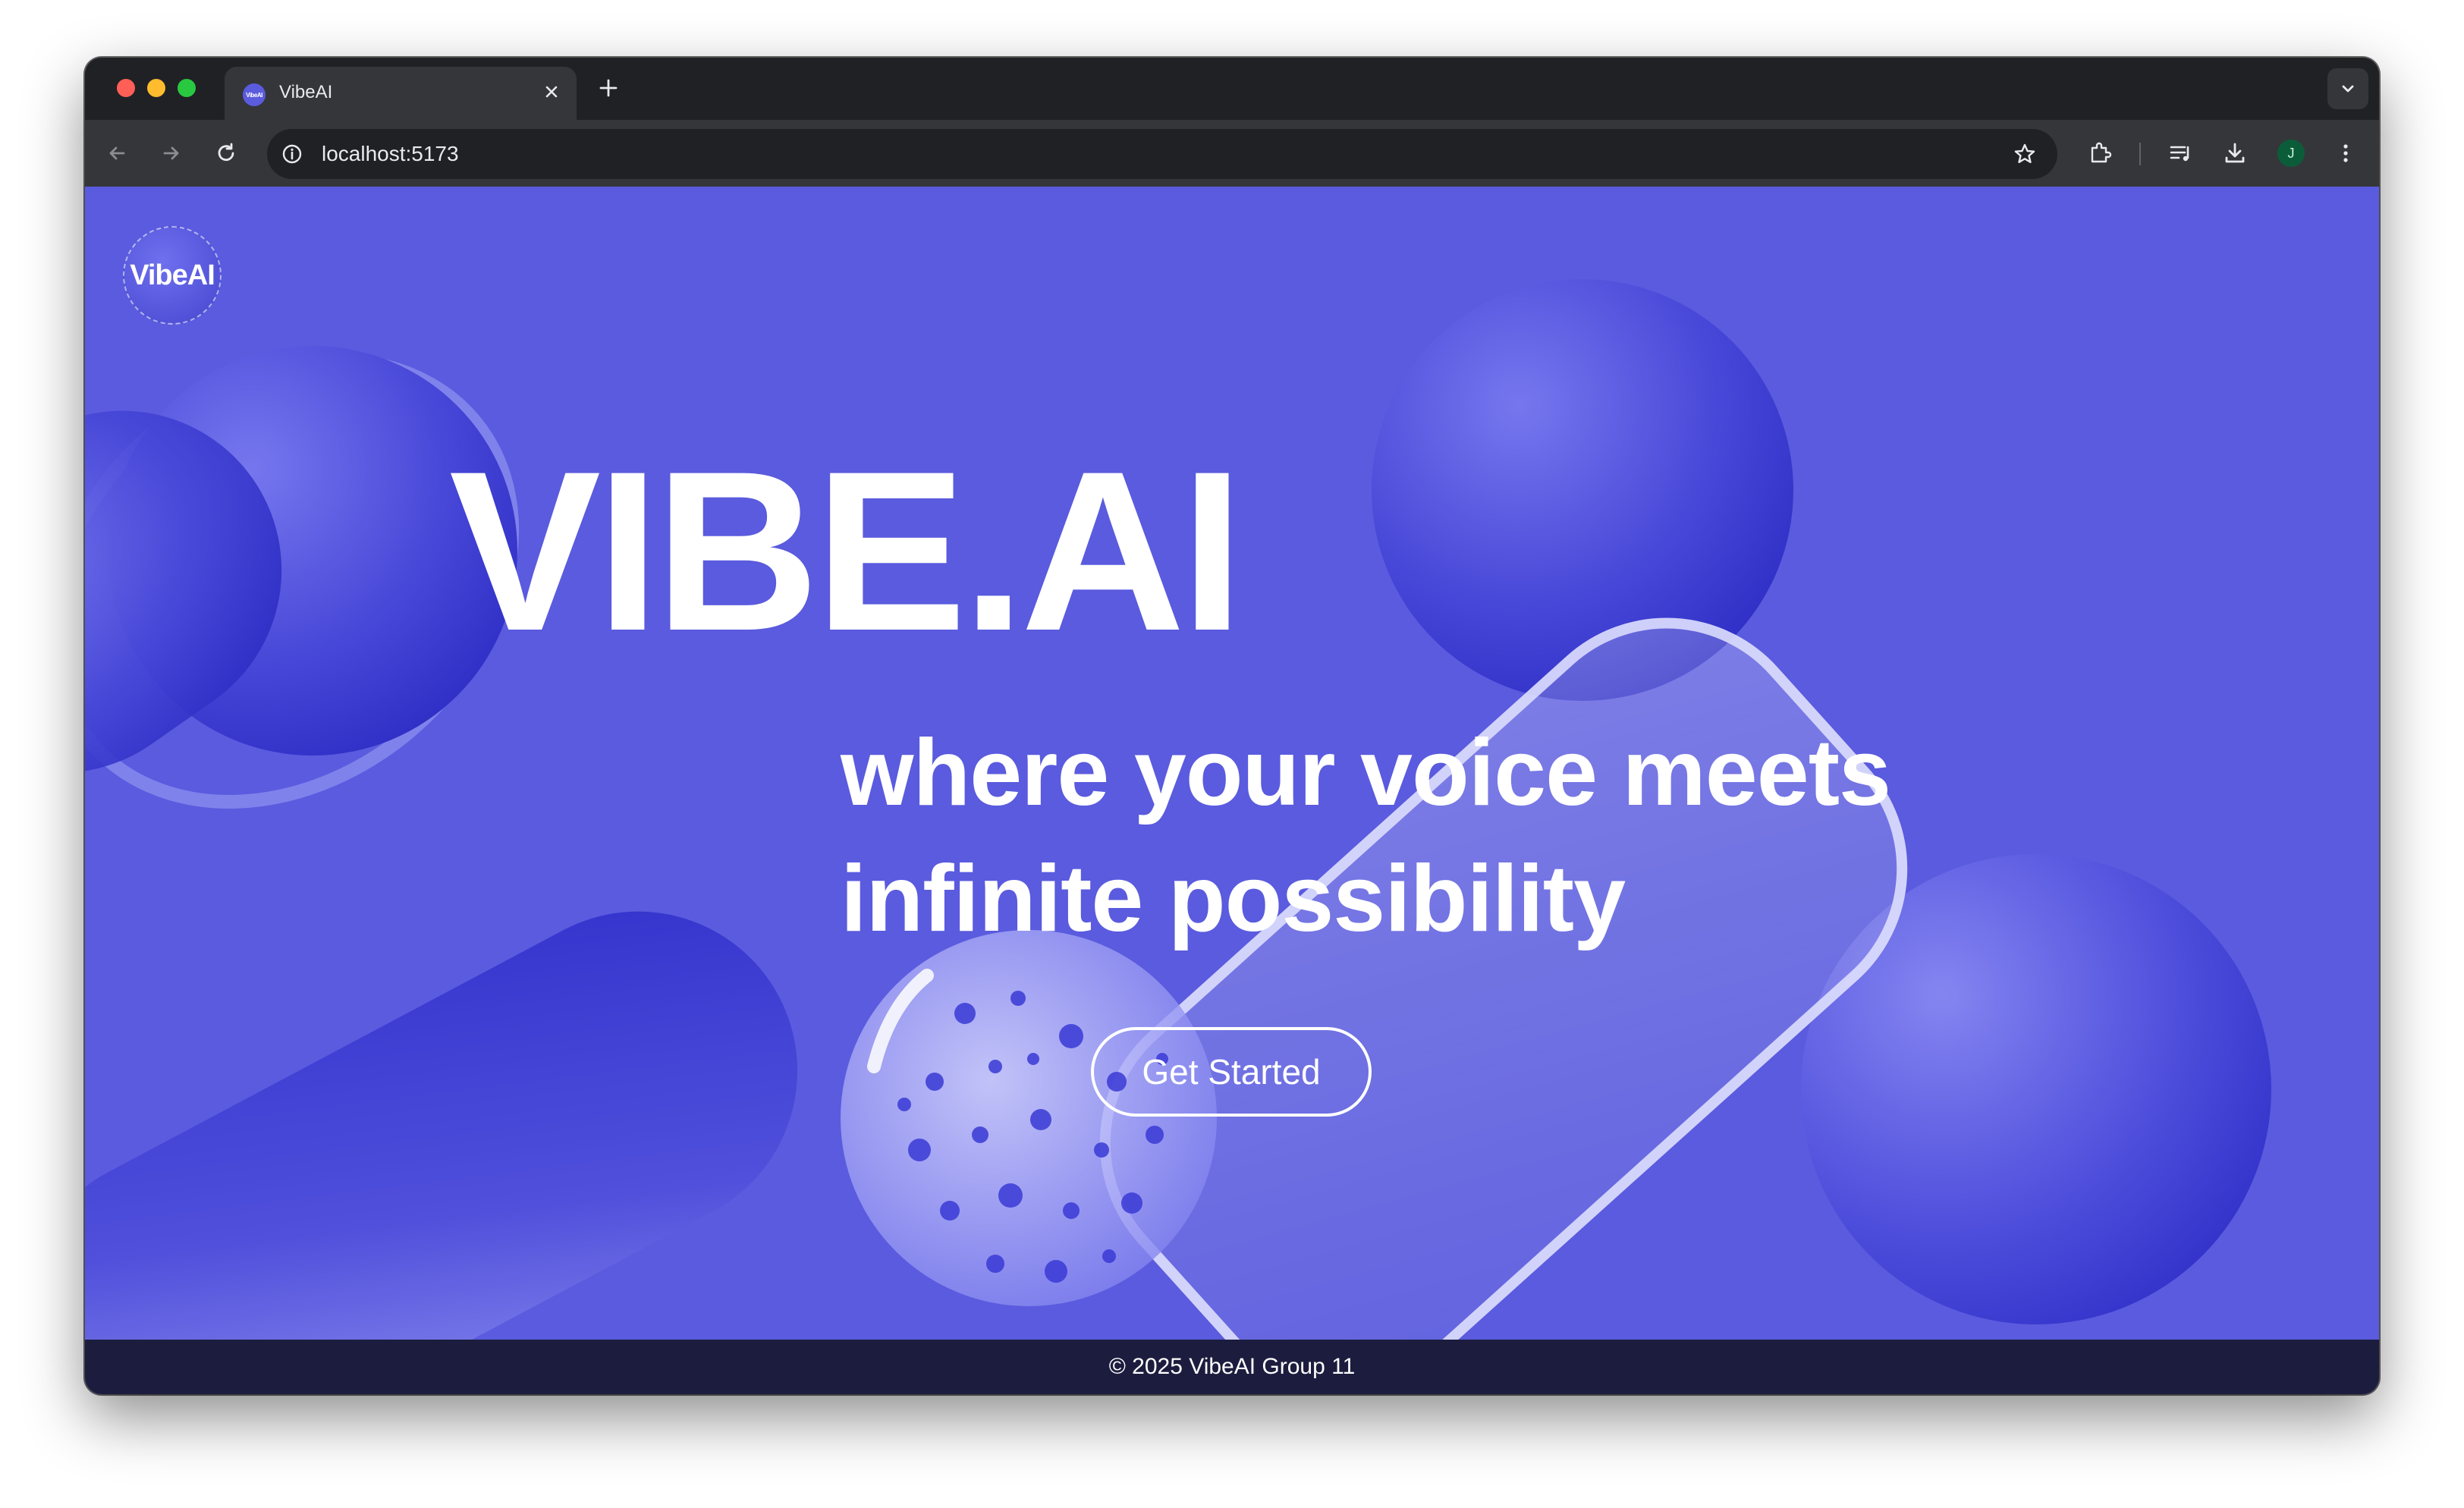 This screenshot has width=2464, height=1508. I want to click on download-icon, so click(2235, 153).